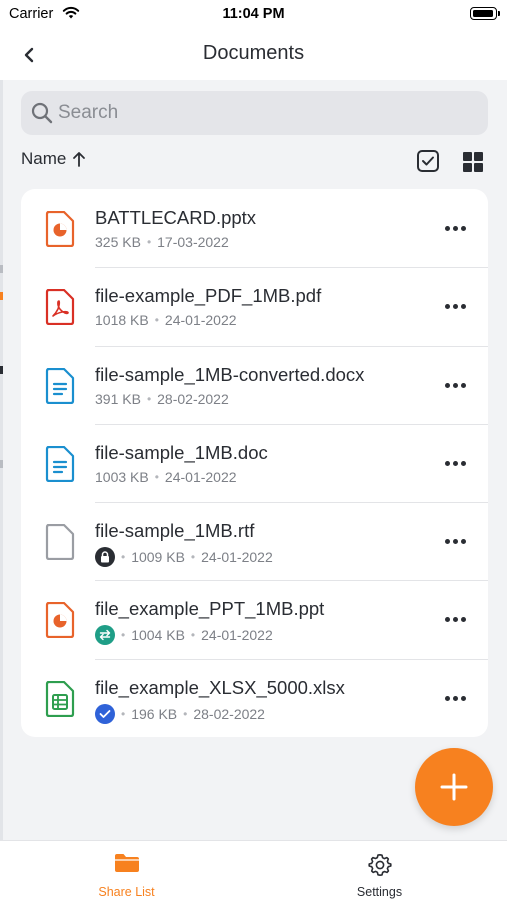 Image resolution: width=507 pixels, height=900 pixels. I want to click on sort-by-name-button: Name, so click(53, 159).